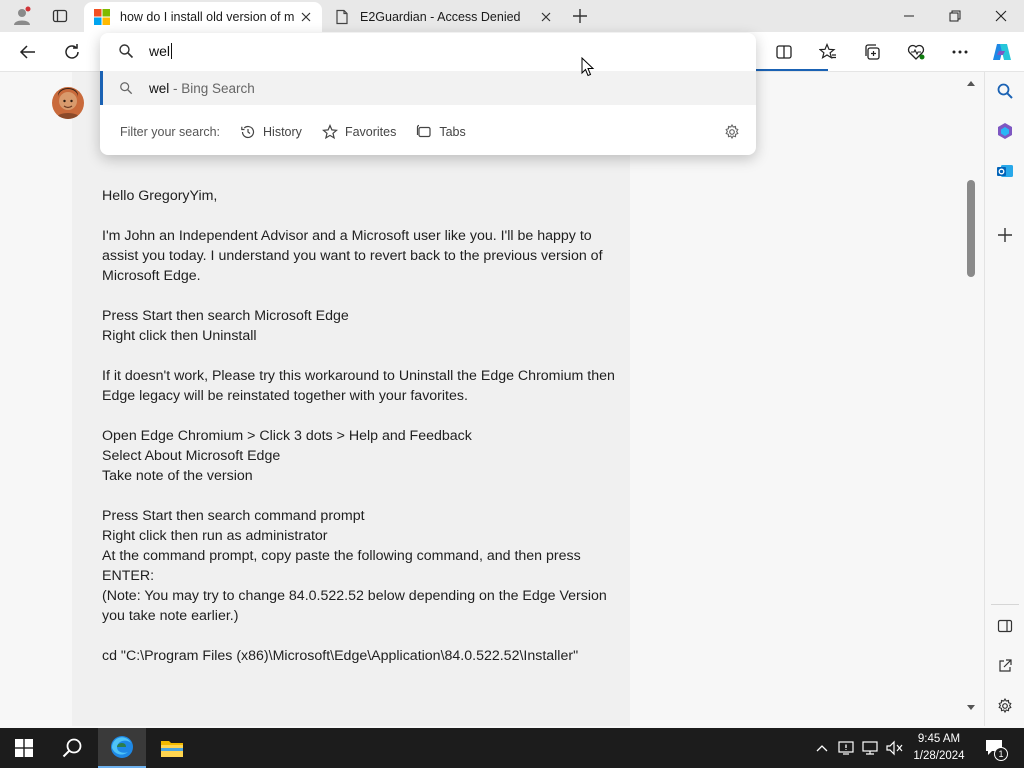 The height and width of the screenshot is (768, 1024). What do you see at coordinates (170, 132) in the screenshot?
I see `filter-label: Filter your search:` at bounding box center [170, 132].